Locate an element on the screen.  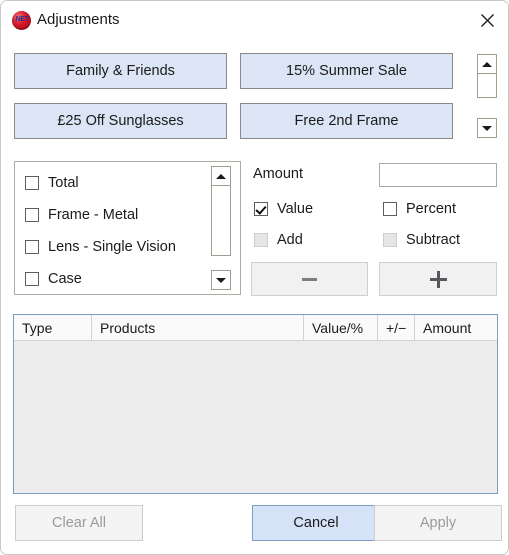
column-header-products: Products is located at coordinates (198, 327).